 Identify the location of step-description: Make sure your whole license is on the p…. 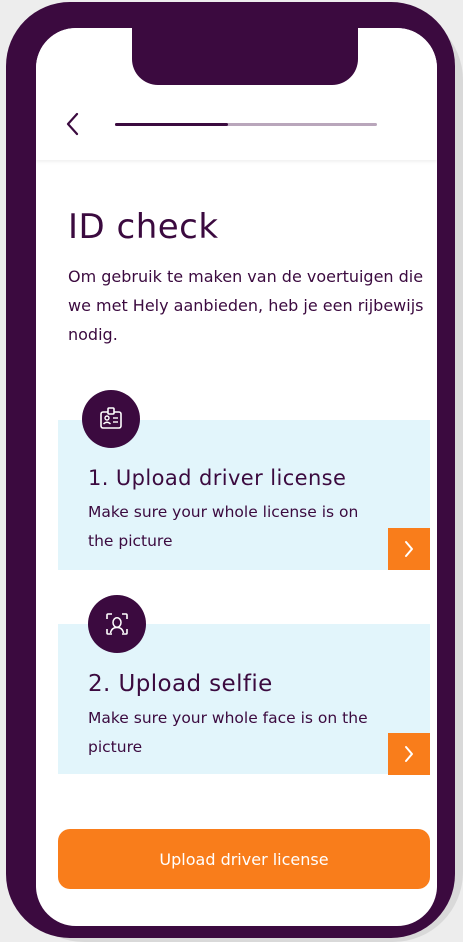
(223, 526).